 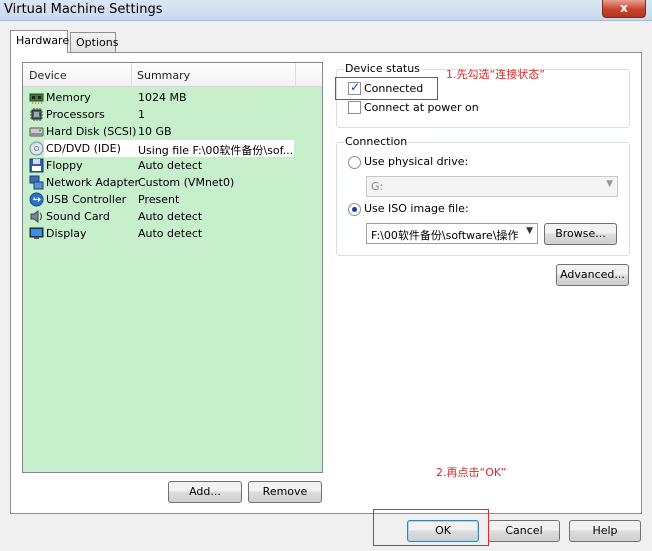 I want to click on iso-image-path-select: F:\00软件备份\software\操作 ▼, so click(x=452, y=233).